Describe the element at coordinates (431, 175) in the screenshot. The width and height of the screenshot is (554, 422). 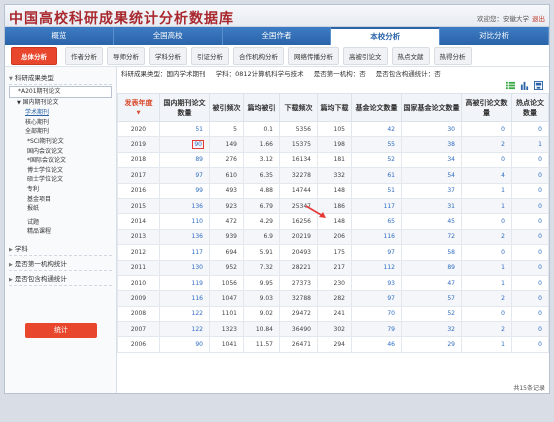
I see `table-cell: 54` at that location.